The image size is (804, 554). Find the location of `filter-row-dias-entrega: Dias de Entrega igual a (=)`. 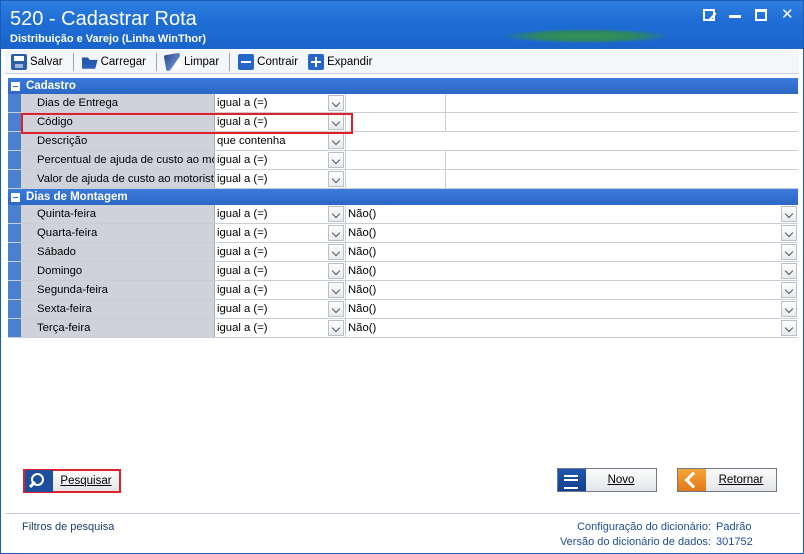

filter-row-dias-entrega: Dias de Entrega igual a (=) is located at coordinates (403, 103).